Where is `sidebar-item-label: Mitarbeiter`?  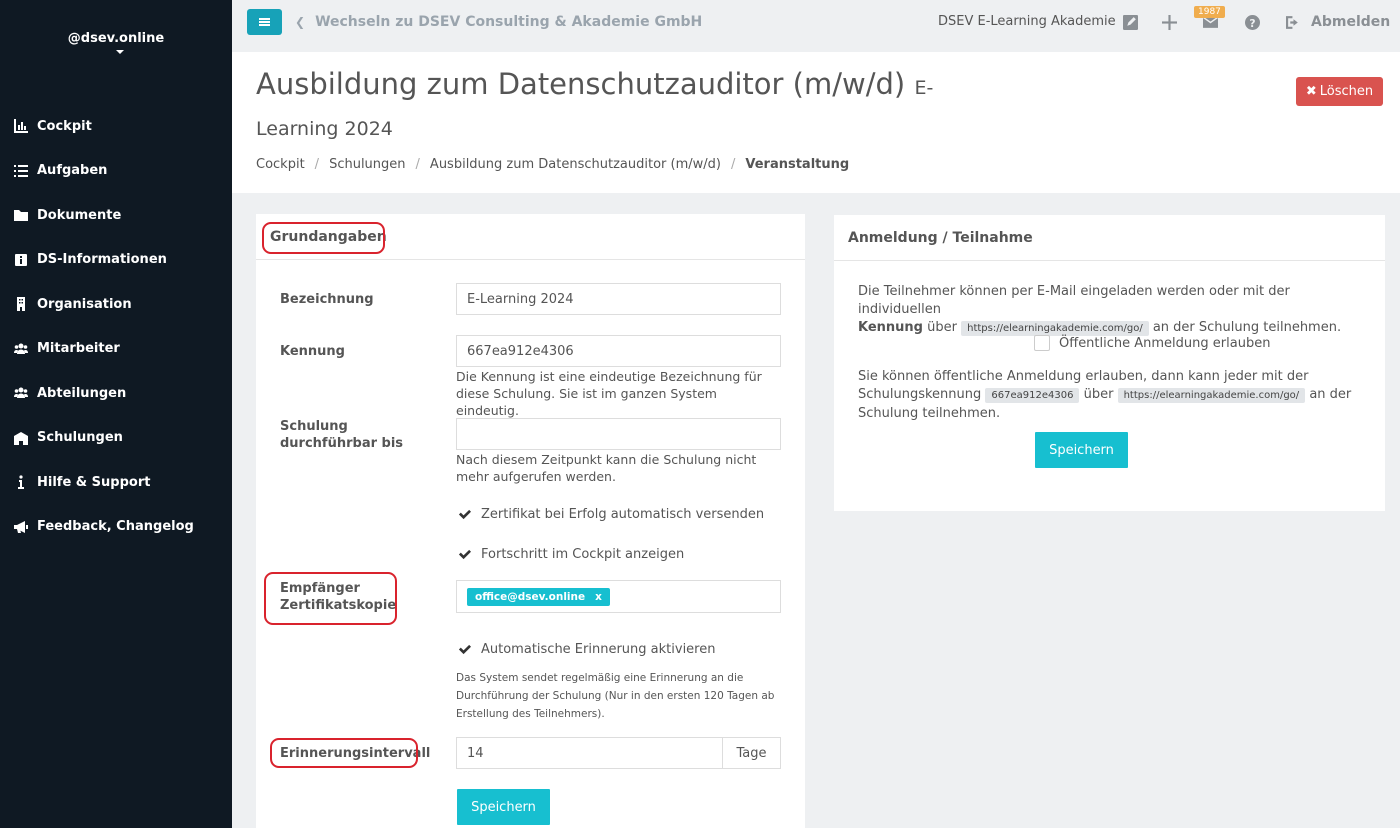
sidebar-item-label: Mitarbeiter is located at coordinates (78, 349).